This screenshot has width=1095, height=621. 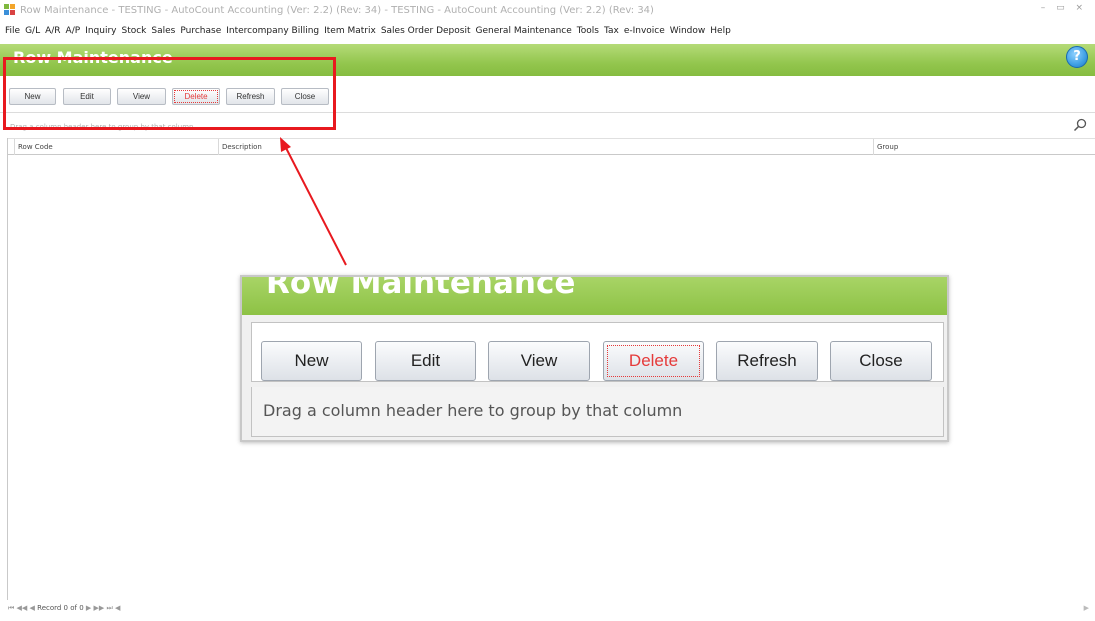 I want to click on zoomed-panel-header: Row Maintenance, so click(x=594, y=296).